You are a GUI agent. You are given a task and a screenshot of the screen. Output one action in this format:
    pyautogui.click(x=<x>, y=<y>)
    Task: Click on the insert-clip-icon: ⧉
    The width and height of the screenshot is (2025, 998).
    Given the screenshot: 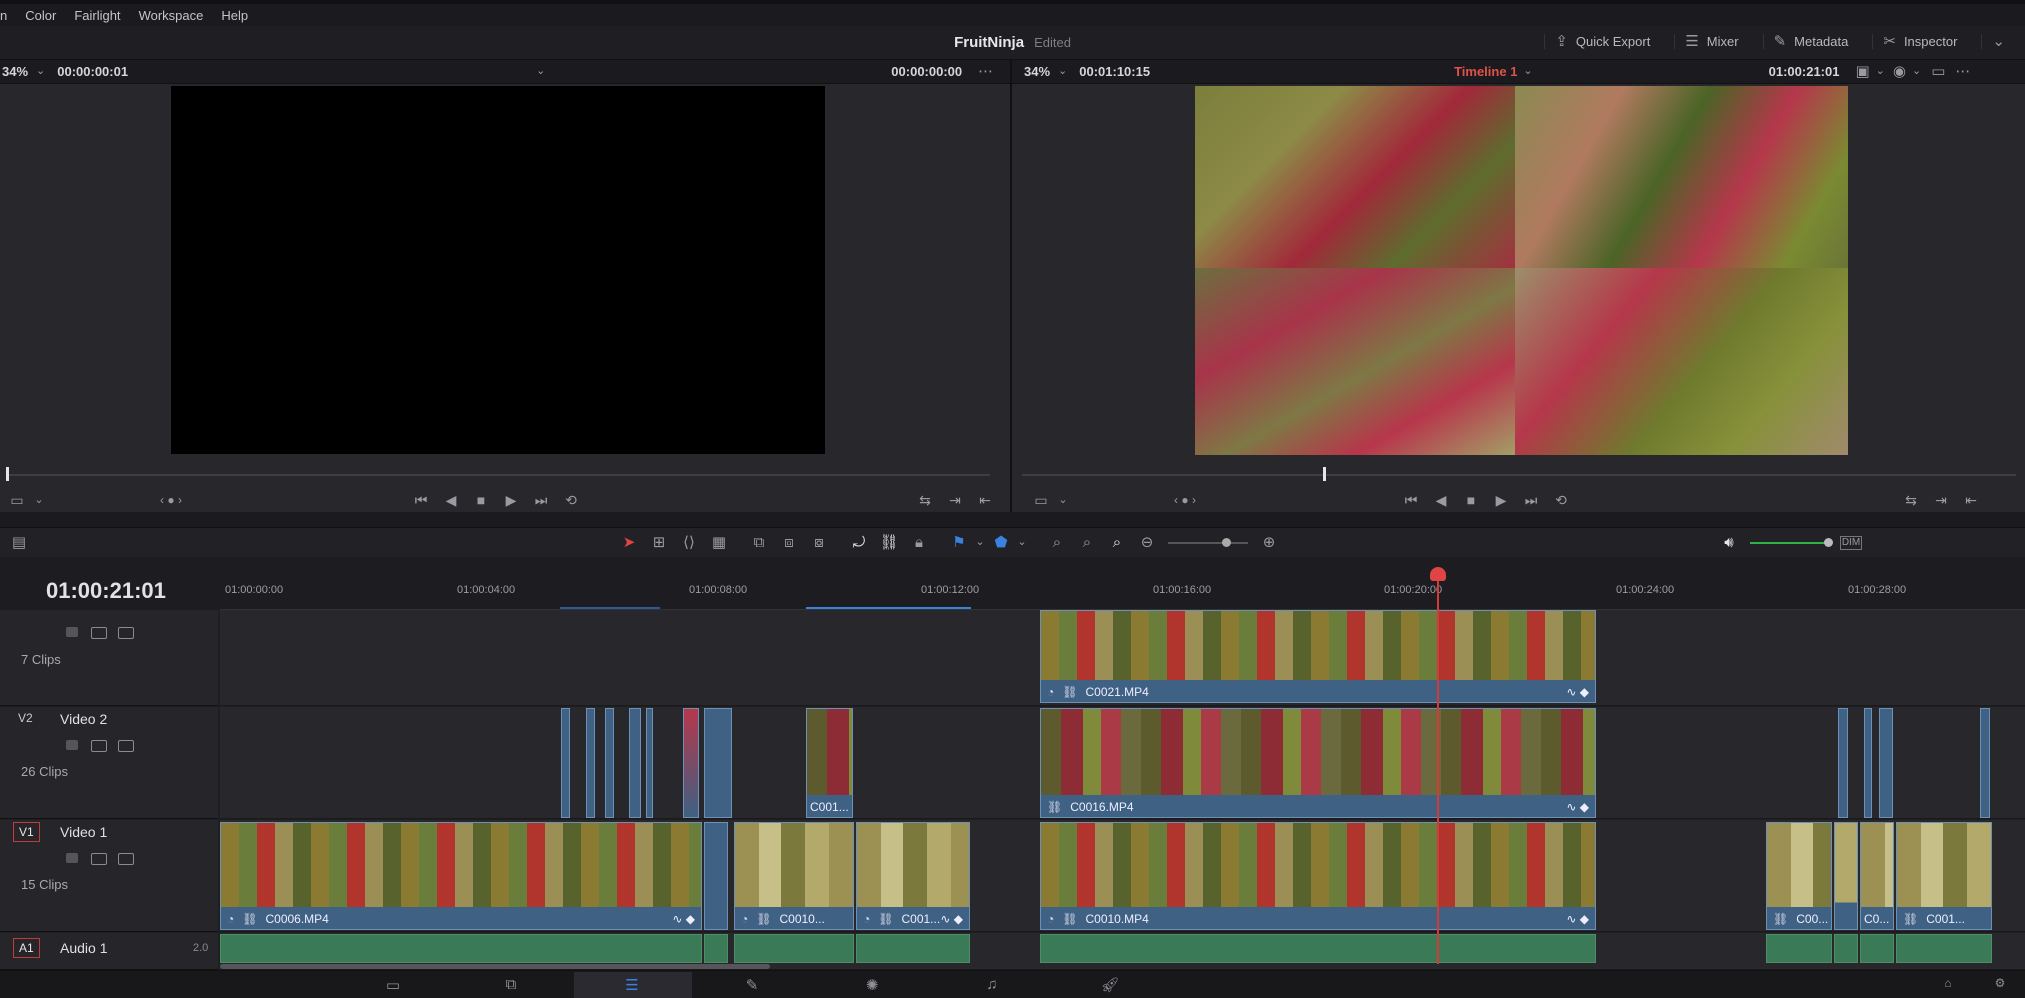 What is the action you would take?
    pyautogui.click(x=759, y=542)
    